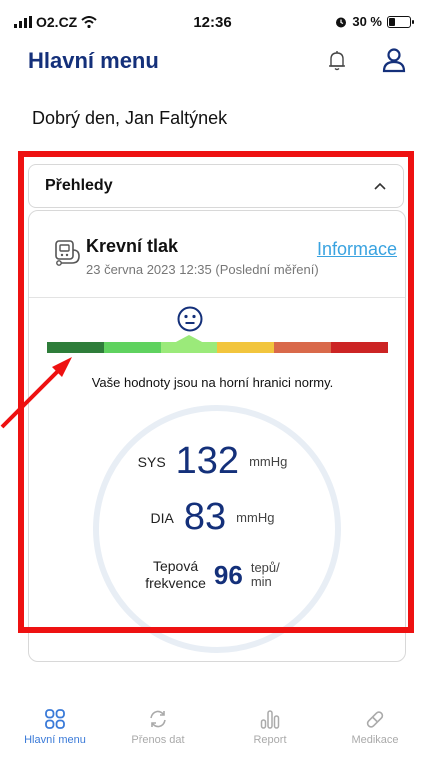 The width and height of the screenshot is (425, 763). I want to click on status-right: 30 %, so click(374, 21).